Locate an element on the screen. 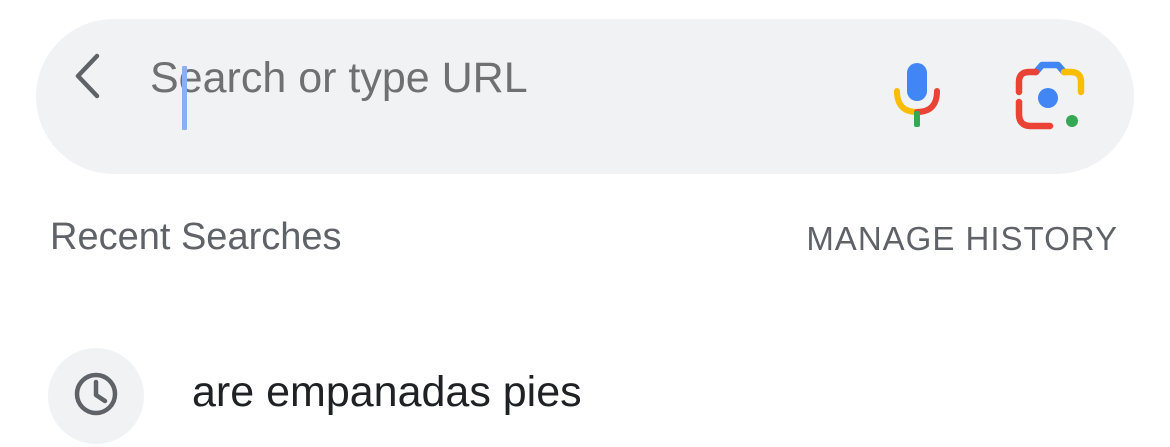 This screenshot has height=447, width=1170. chevron-left-icon is located at coordinates (88, 78).